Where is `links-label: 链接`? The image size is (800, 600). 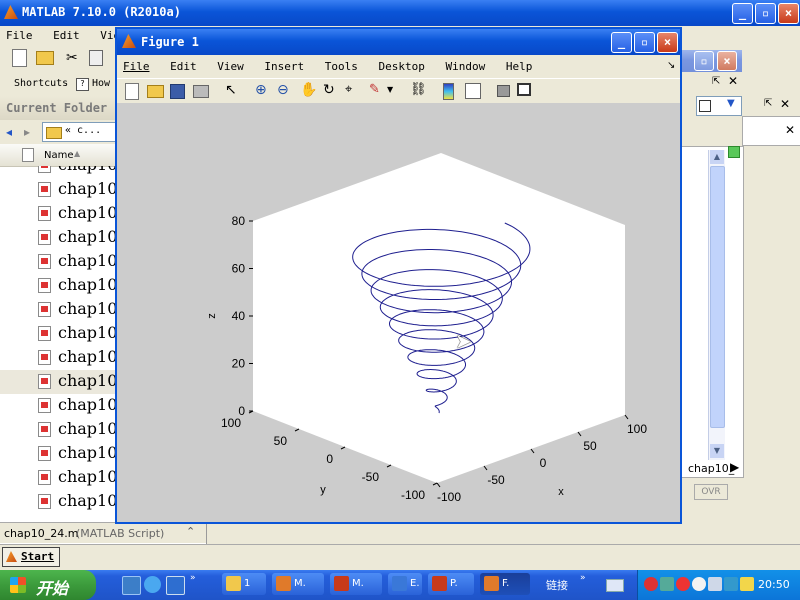
links-label: 链接 is located at coordinates (557, 585).